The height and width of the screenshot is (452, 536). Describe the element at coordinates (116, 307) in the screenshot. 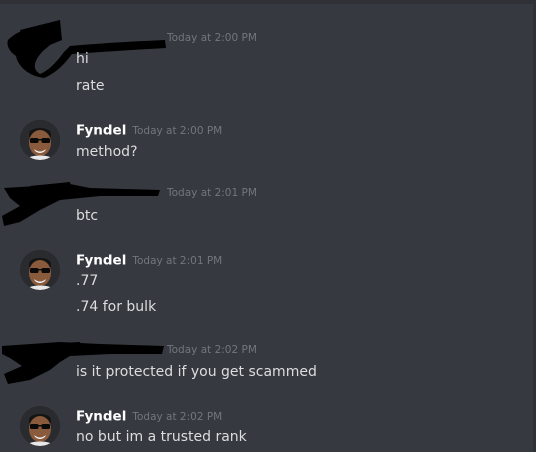

I see `message-text: .74 for bulk` at that location.